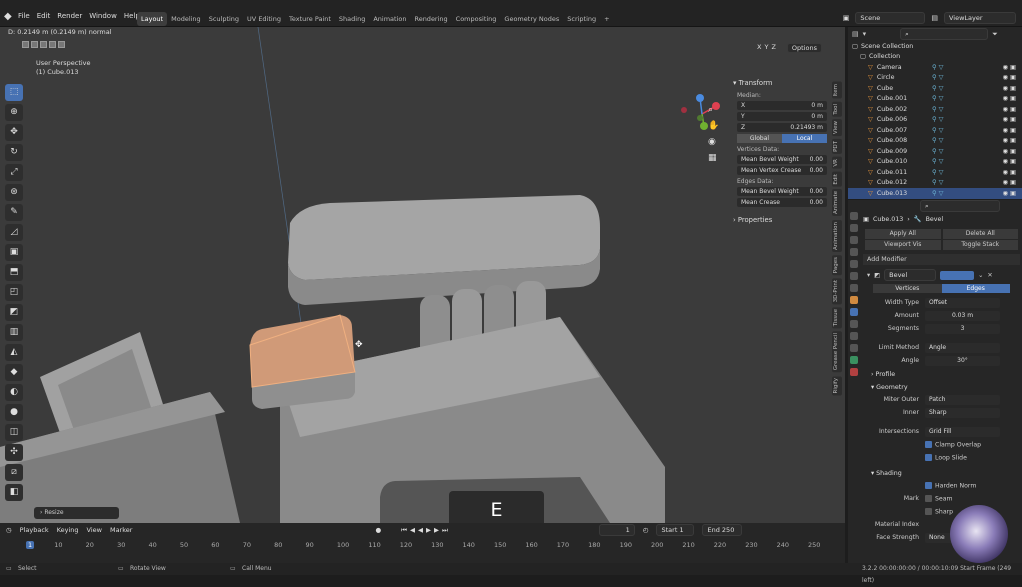 The width and height of the screenshot is (1022, 587). I want to click on smooth-icon: ●, so click(14, 412).